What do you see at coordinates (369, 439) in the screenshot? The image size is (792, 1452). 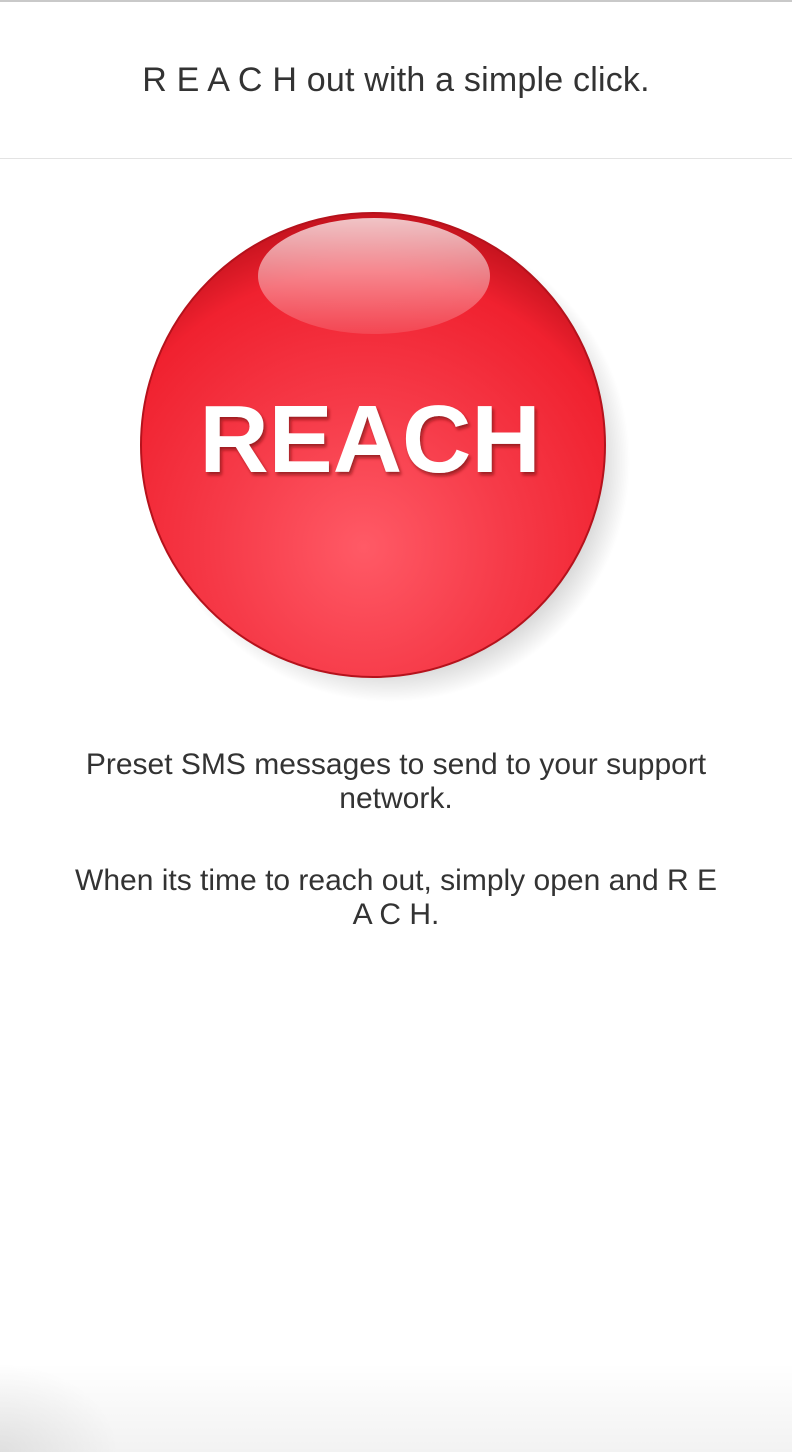 I see `reach-button-label: REACH` at bounding box center [369, 439].